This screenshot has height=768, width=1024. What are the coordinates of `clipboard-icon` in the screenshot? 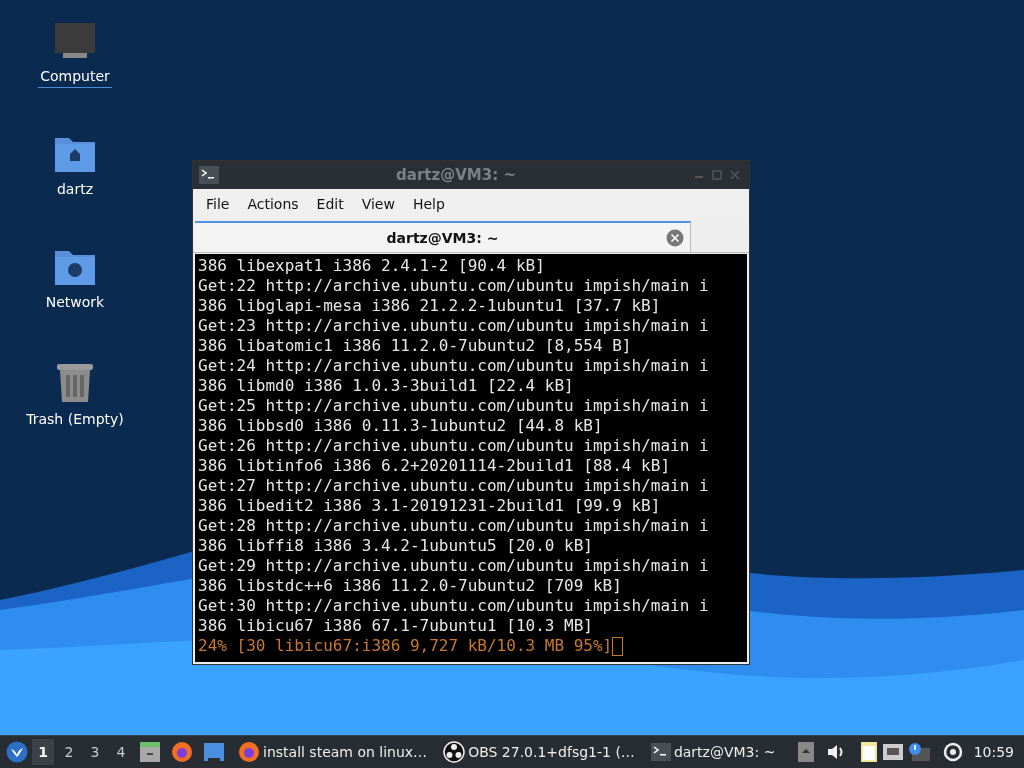 It's located at (868, 752).